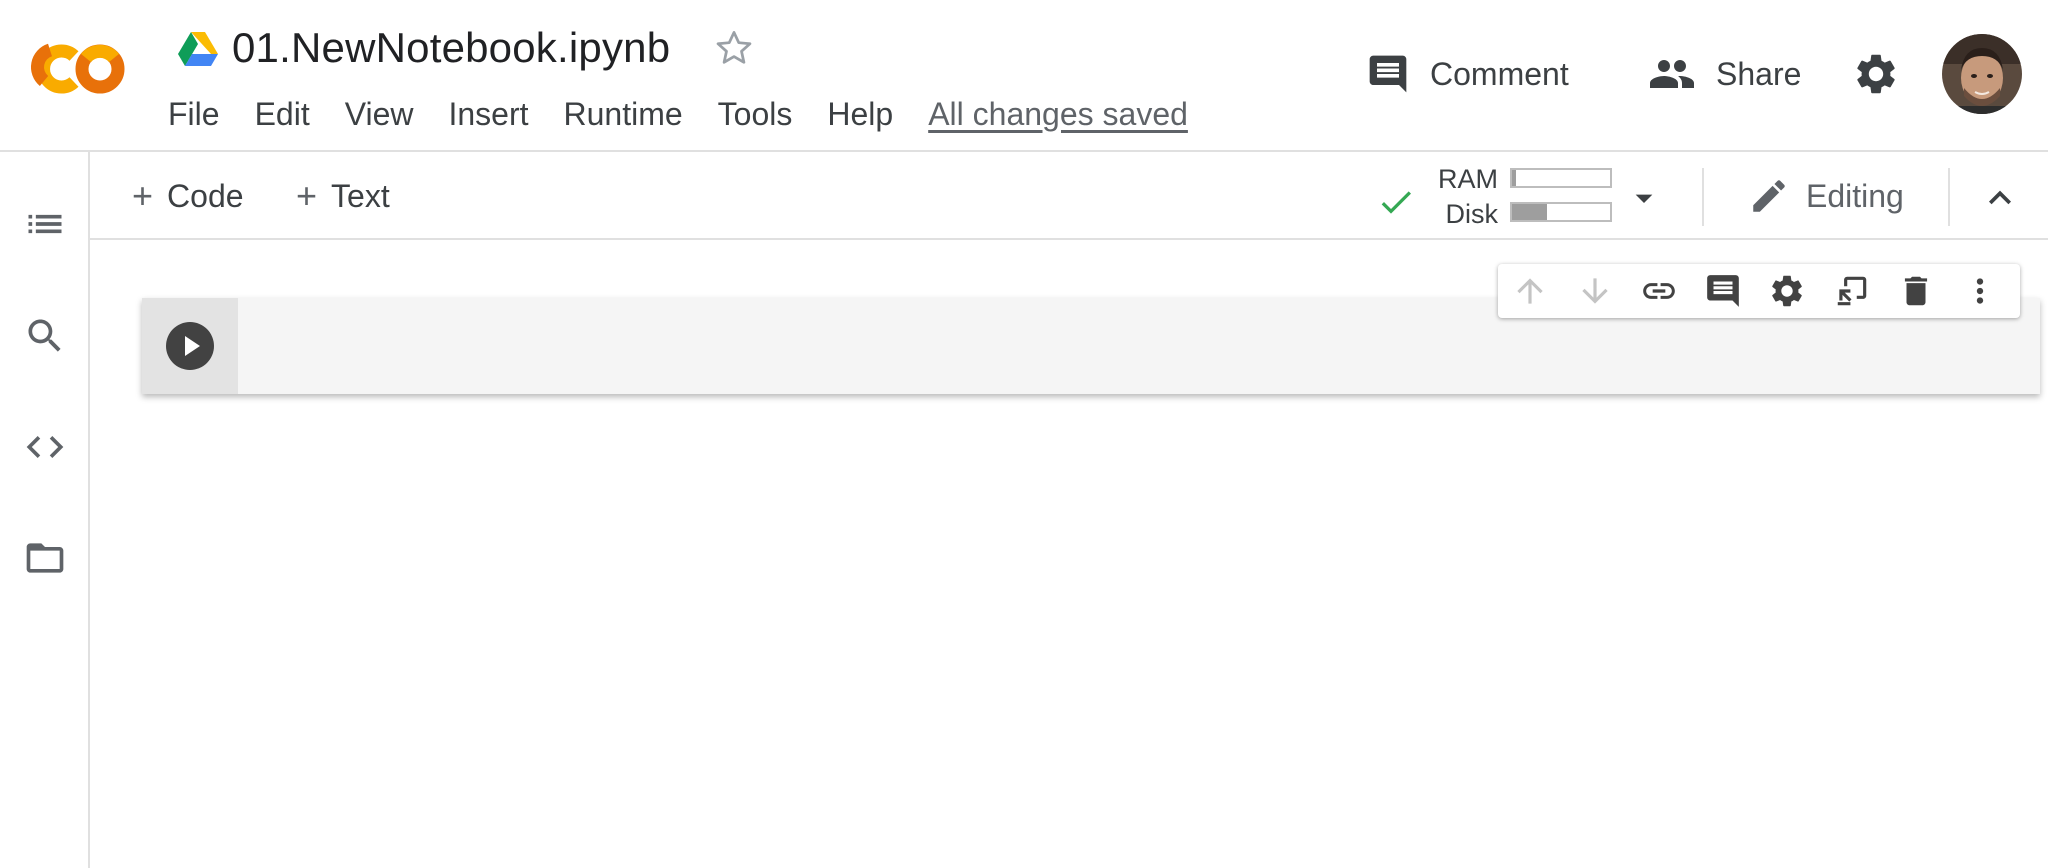 Image resolution: width=2048 pixels, height=868 pixels. What do you see at coordinates (1514, 178) in the screenshot?
I see `ram-usage-fill` at bounding box center [1514, 178].